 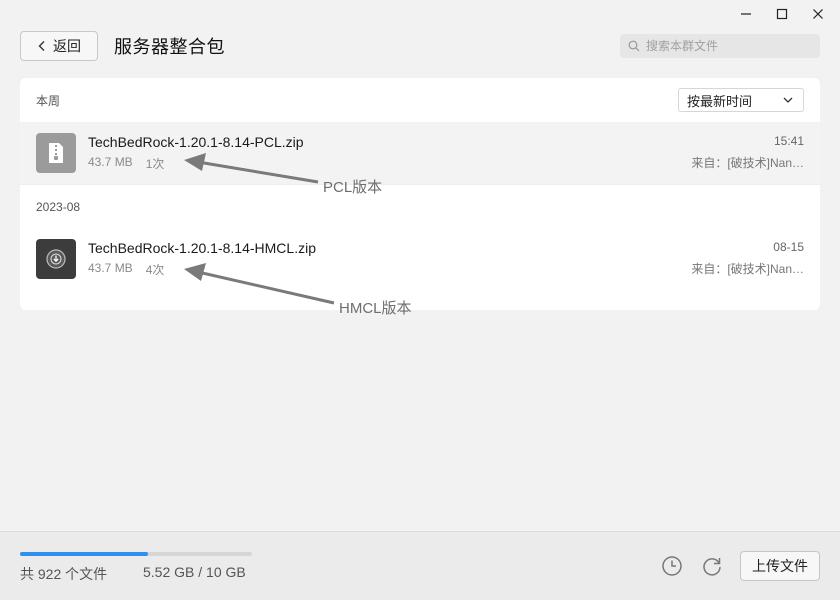 I want to click on clock-icon, so click(x=672, y=566).